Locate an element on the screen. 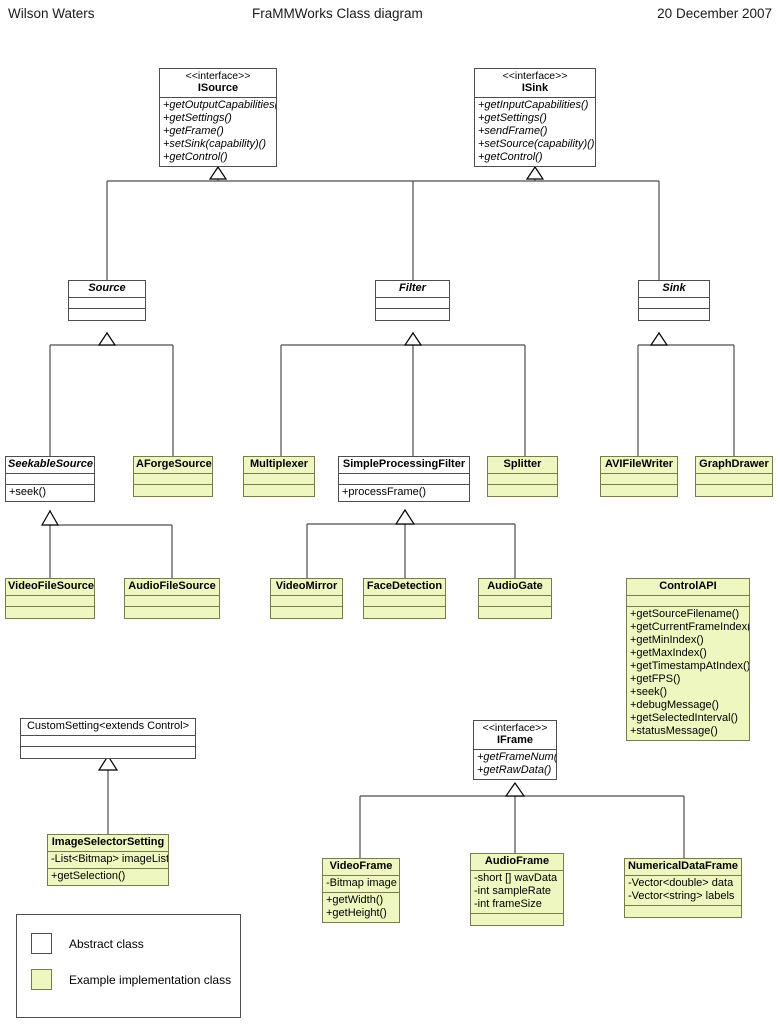 The width and height of the screenshot is (780, 1026). class-attributes-imageselectorsetting: -List<Bitmap> imageList is located at coordinates (108, 860).